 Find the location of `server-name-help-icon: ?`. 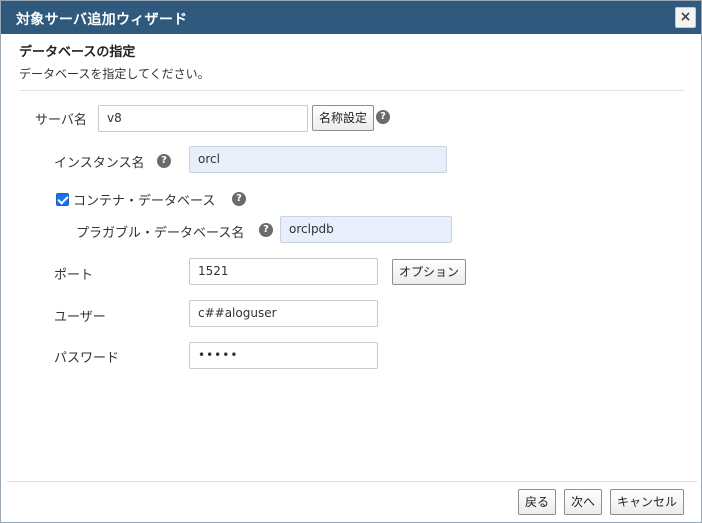

server-name-help-icon: ? is located at coordinates (383, 117).